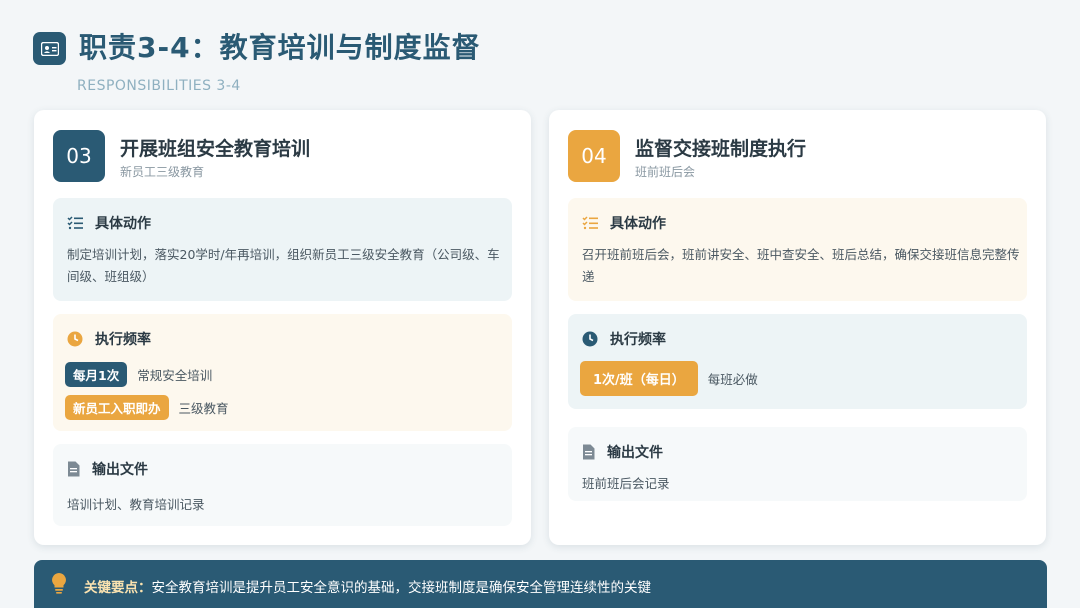 The width and height of the screenshot is (1080, 608). Describe the element at coordinates (117, 407) in the screenshot. I see `frequency-tag: 新员工入职即办` at that location.